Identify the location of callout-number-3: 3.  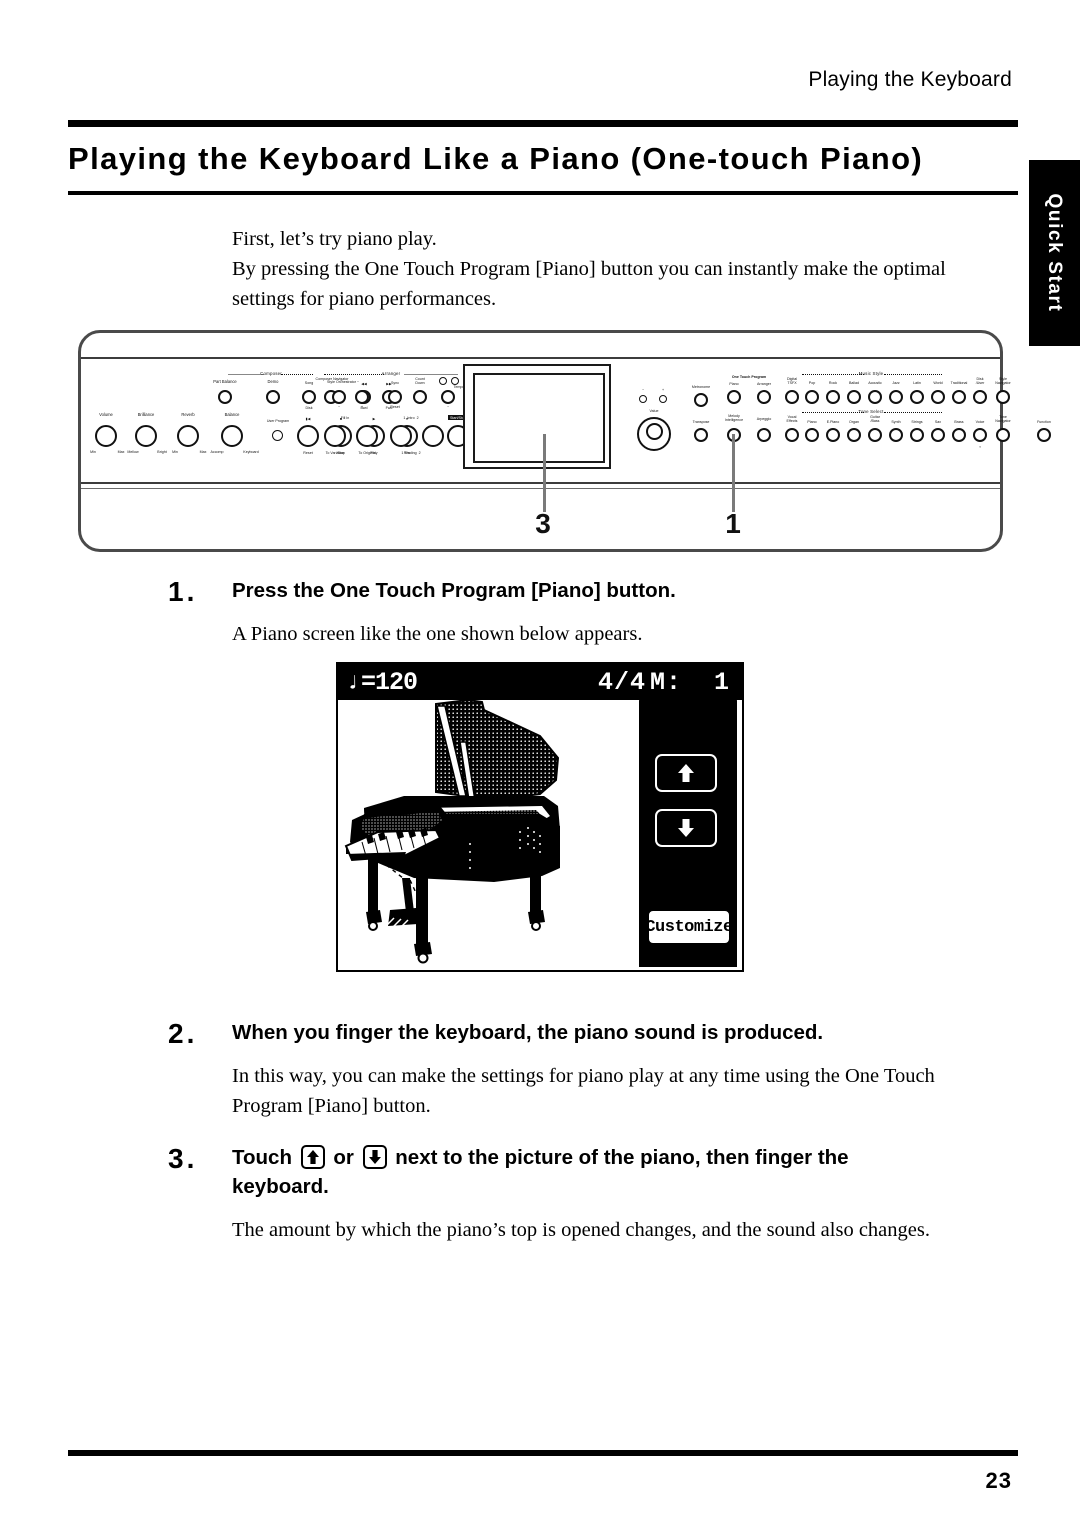
(543, 523).